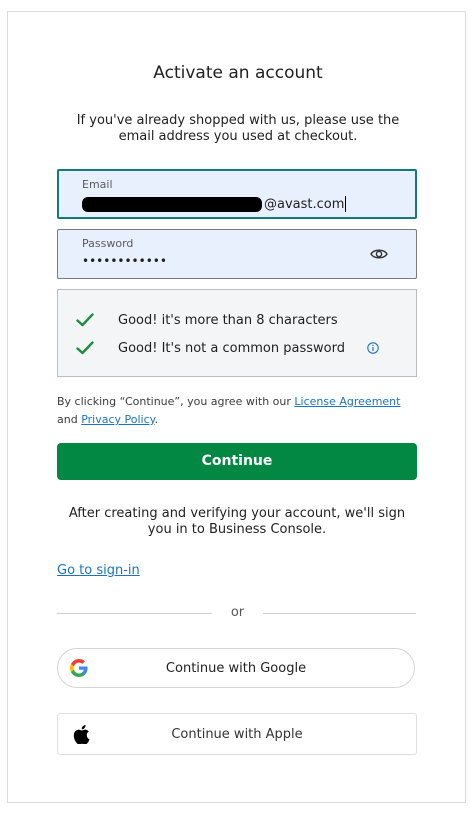 The height and width of the screenshot is (815, 476). Describe the element at coordinates (231, 348) in the screenshot. I see `check-text: Good! It's not a common password` at that location.